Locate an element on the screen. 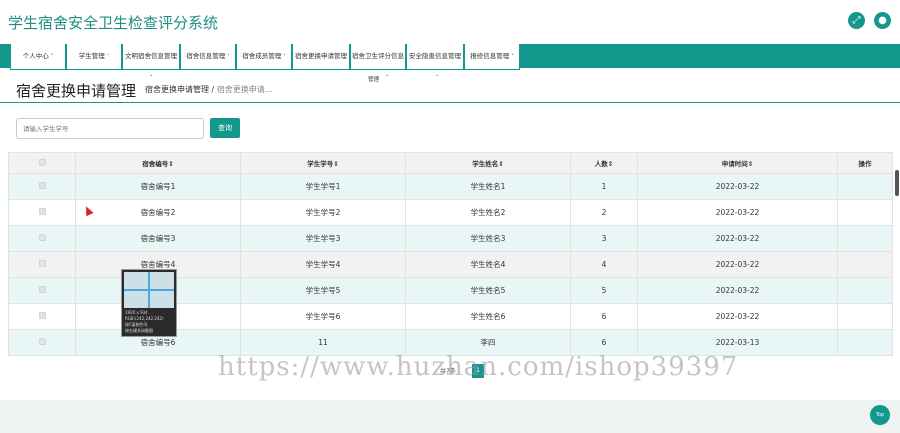 Image resolution: width=900 pixels, height=433 pixels. nav-item-repair: 报修信息管理 ˅ is located at coordinates (492, 57).